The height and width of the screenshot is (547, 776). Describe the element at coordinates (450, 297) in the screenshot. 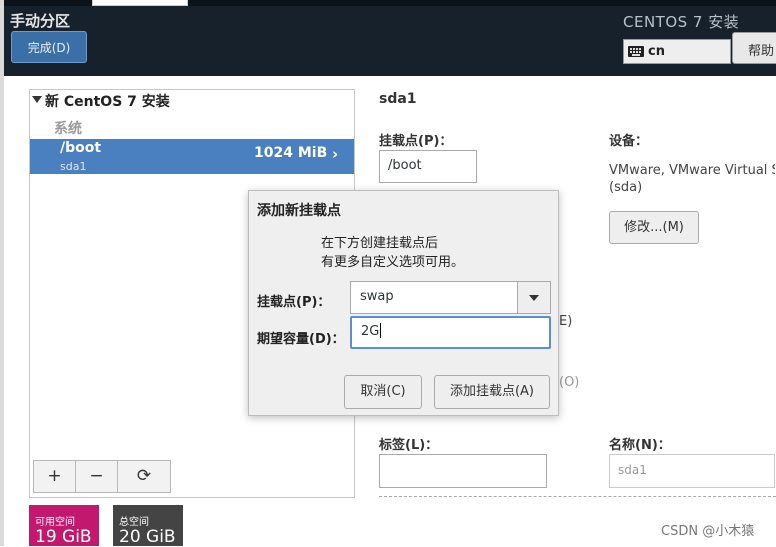

I see `mount-point-combobox: swap` at that location.